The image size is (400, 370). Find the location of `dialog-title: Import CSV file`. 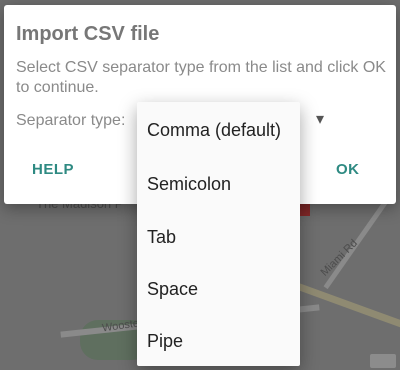

dialog-title: Import CSV file is located at coordinates (88, 34).